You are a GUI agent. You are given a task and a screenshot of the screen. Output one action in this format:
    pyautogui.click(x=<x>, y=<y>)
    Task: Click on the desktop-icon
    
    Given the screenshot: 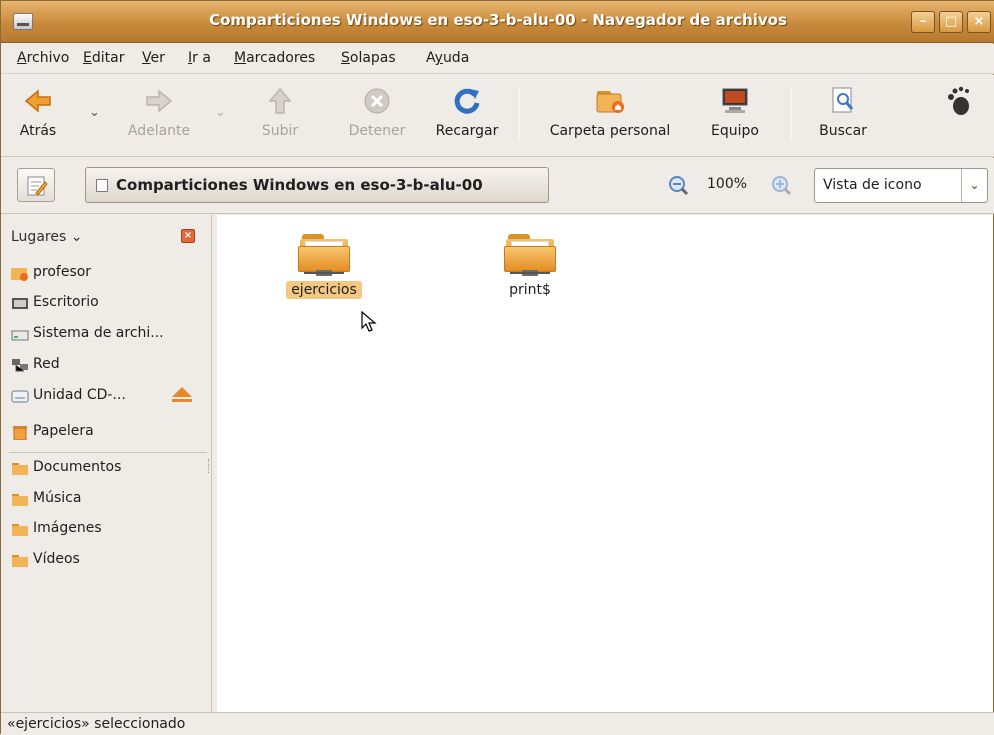 What is the action you would take?
    pyautogui.click(x=20, y=303)
    